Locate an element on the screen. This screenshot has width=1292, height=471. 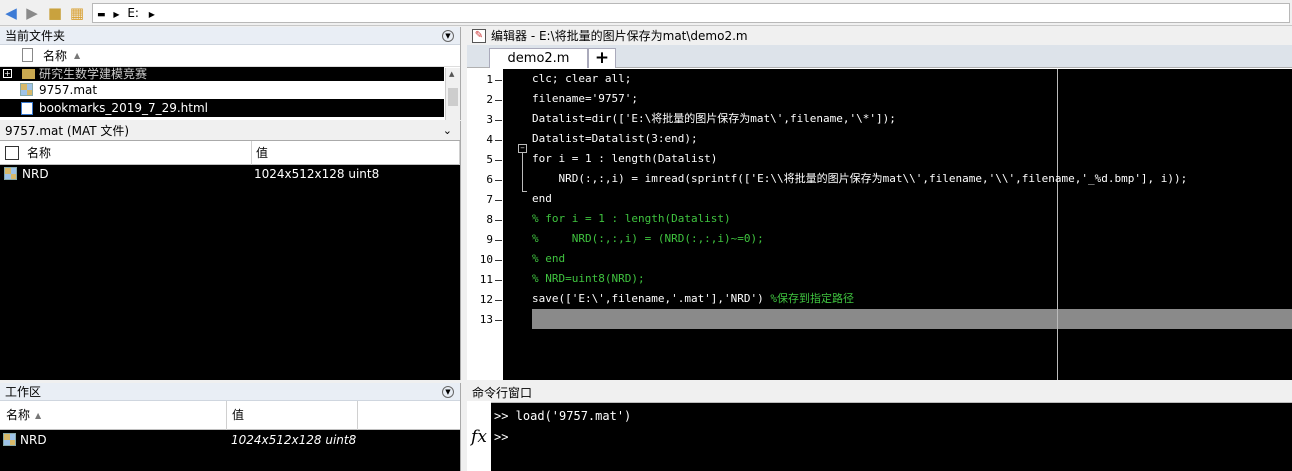
code-line: filename='9757'; is located at coordinates (585, 99).